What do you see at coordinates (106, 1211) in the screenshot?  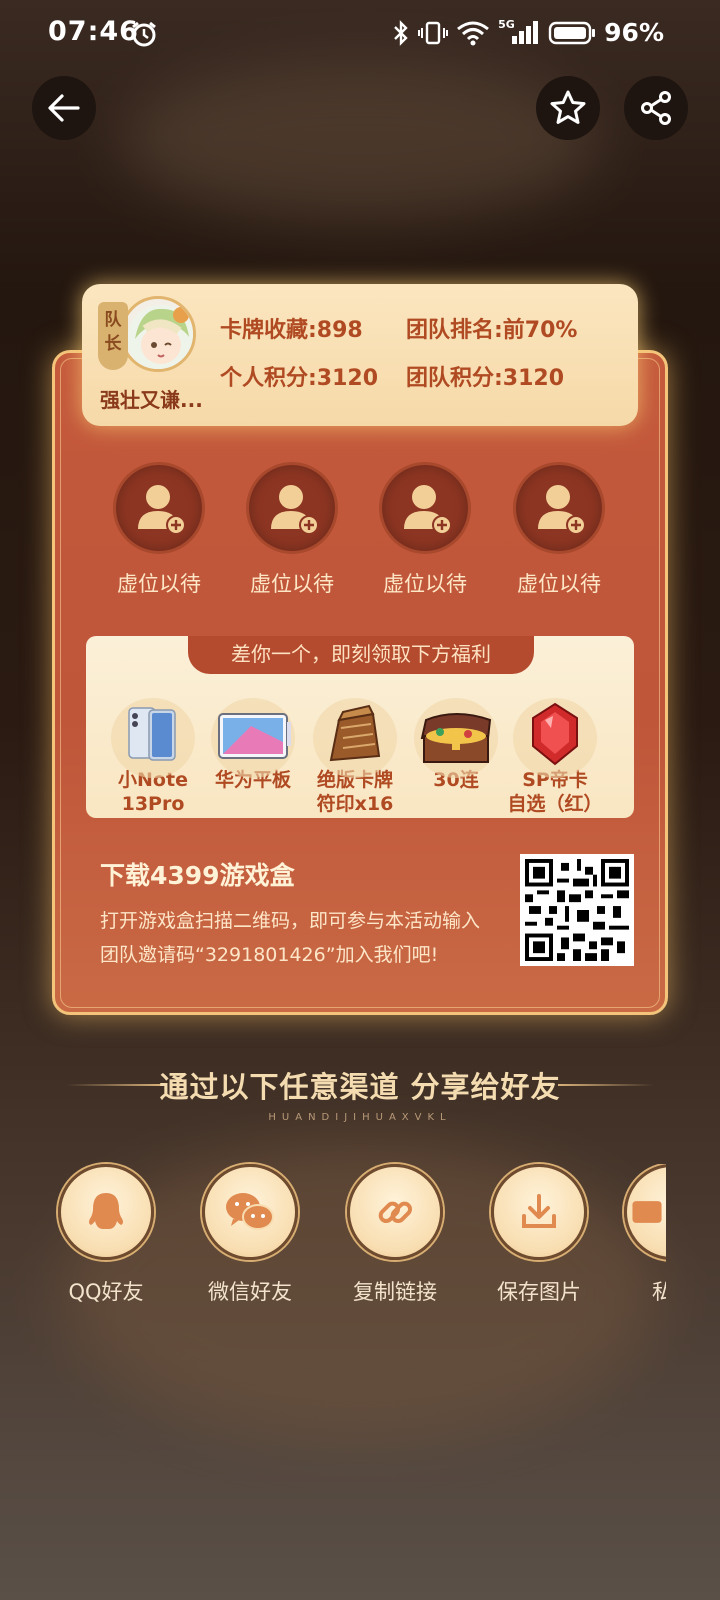 I see `qq-icon` at bounding box center [106, 1211].